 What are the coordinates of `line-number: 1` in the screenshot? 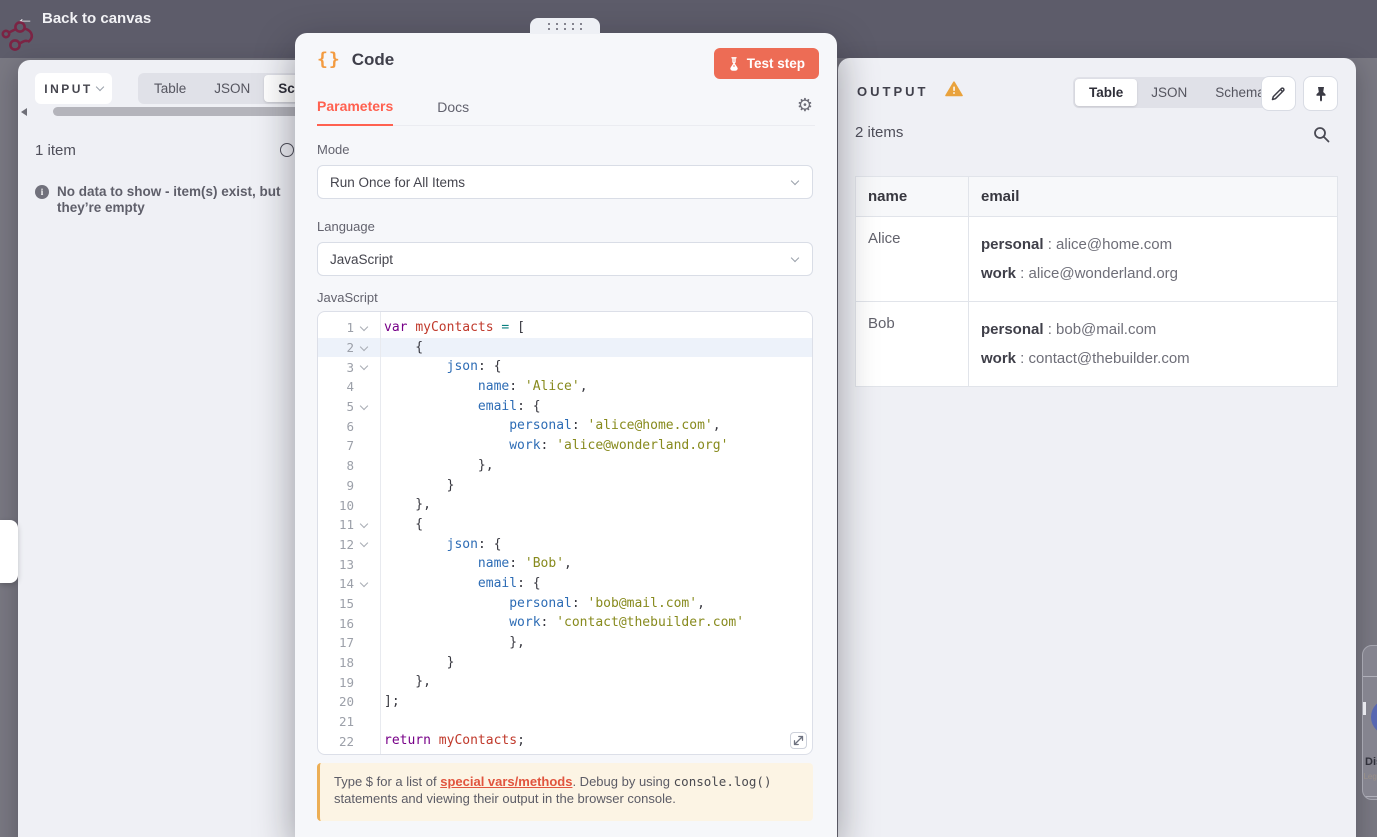 It's located at (350, 328).